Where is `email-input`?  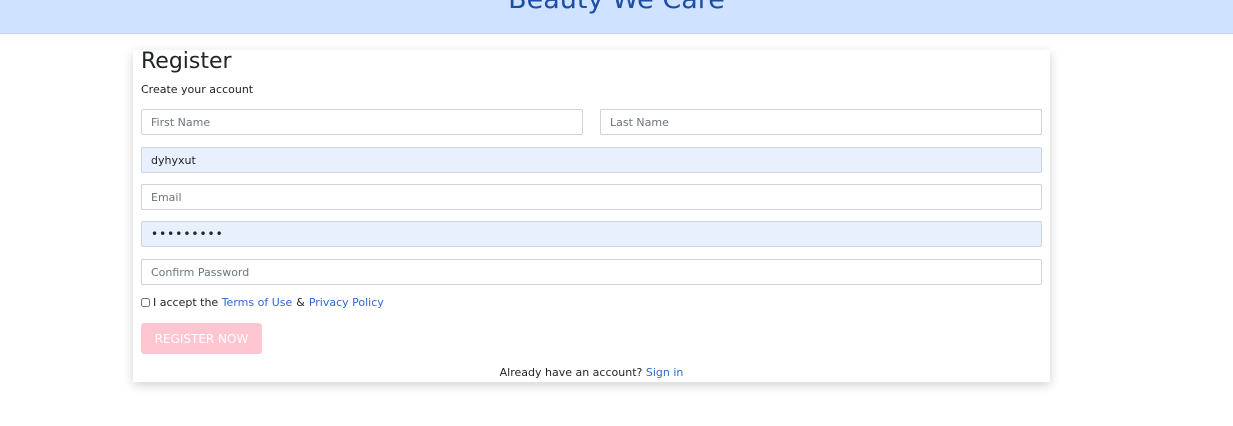
email-input is located at coordinates (591, 197).